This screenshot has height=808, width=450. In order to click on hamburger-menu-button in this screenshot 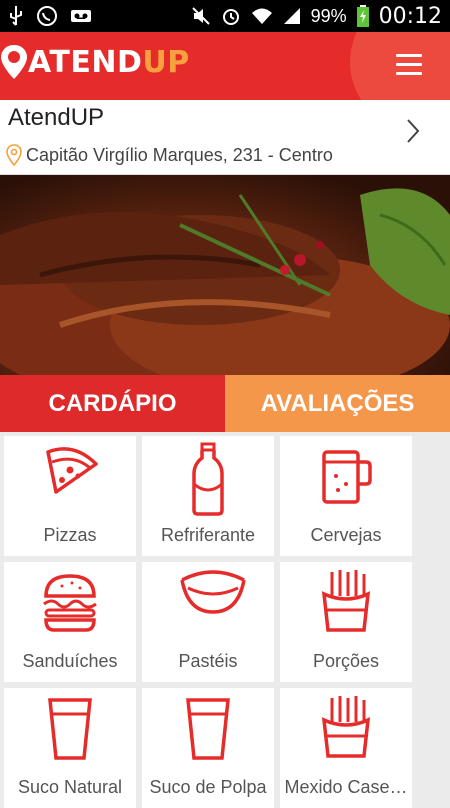, I will do `click(409, 66)`.